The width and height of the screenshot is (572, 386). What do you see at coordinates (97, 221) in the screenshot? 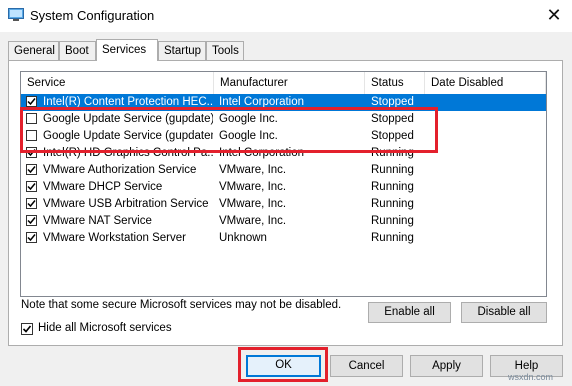
I see `service-name: VMware NAT Service` at bounding box center [97, 221].